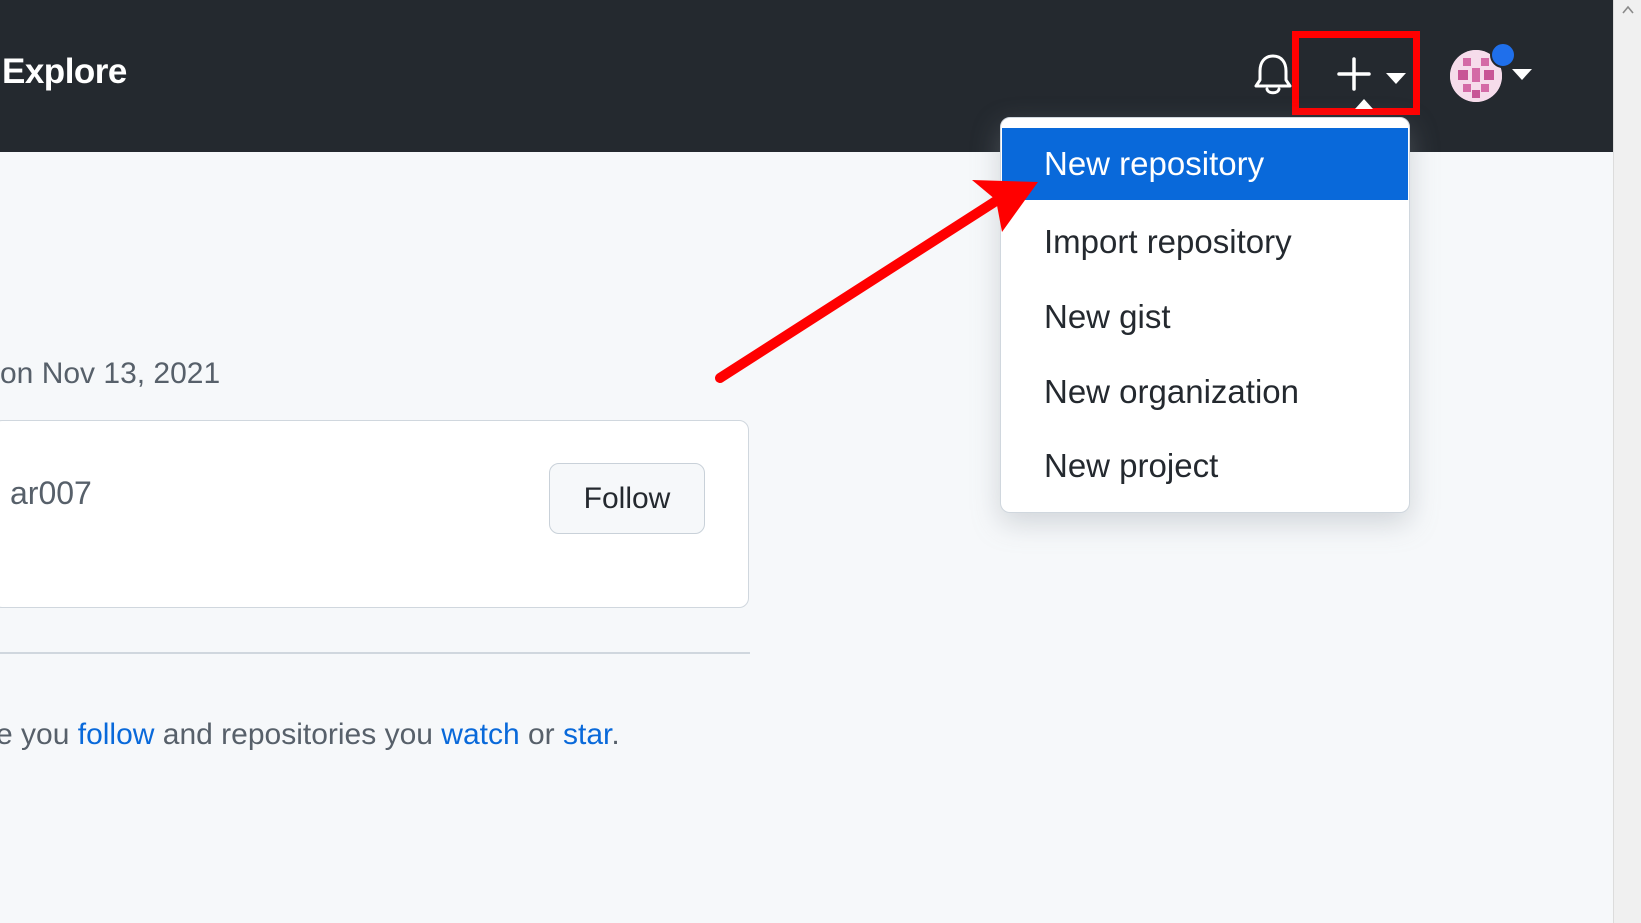 The image size is (1641, 923). What do you see at coordinates (51, 493) in the screenshot?
I see `card-username: ar007` at bounding box center [51, 493].